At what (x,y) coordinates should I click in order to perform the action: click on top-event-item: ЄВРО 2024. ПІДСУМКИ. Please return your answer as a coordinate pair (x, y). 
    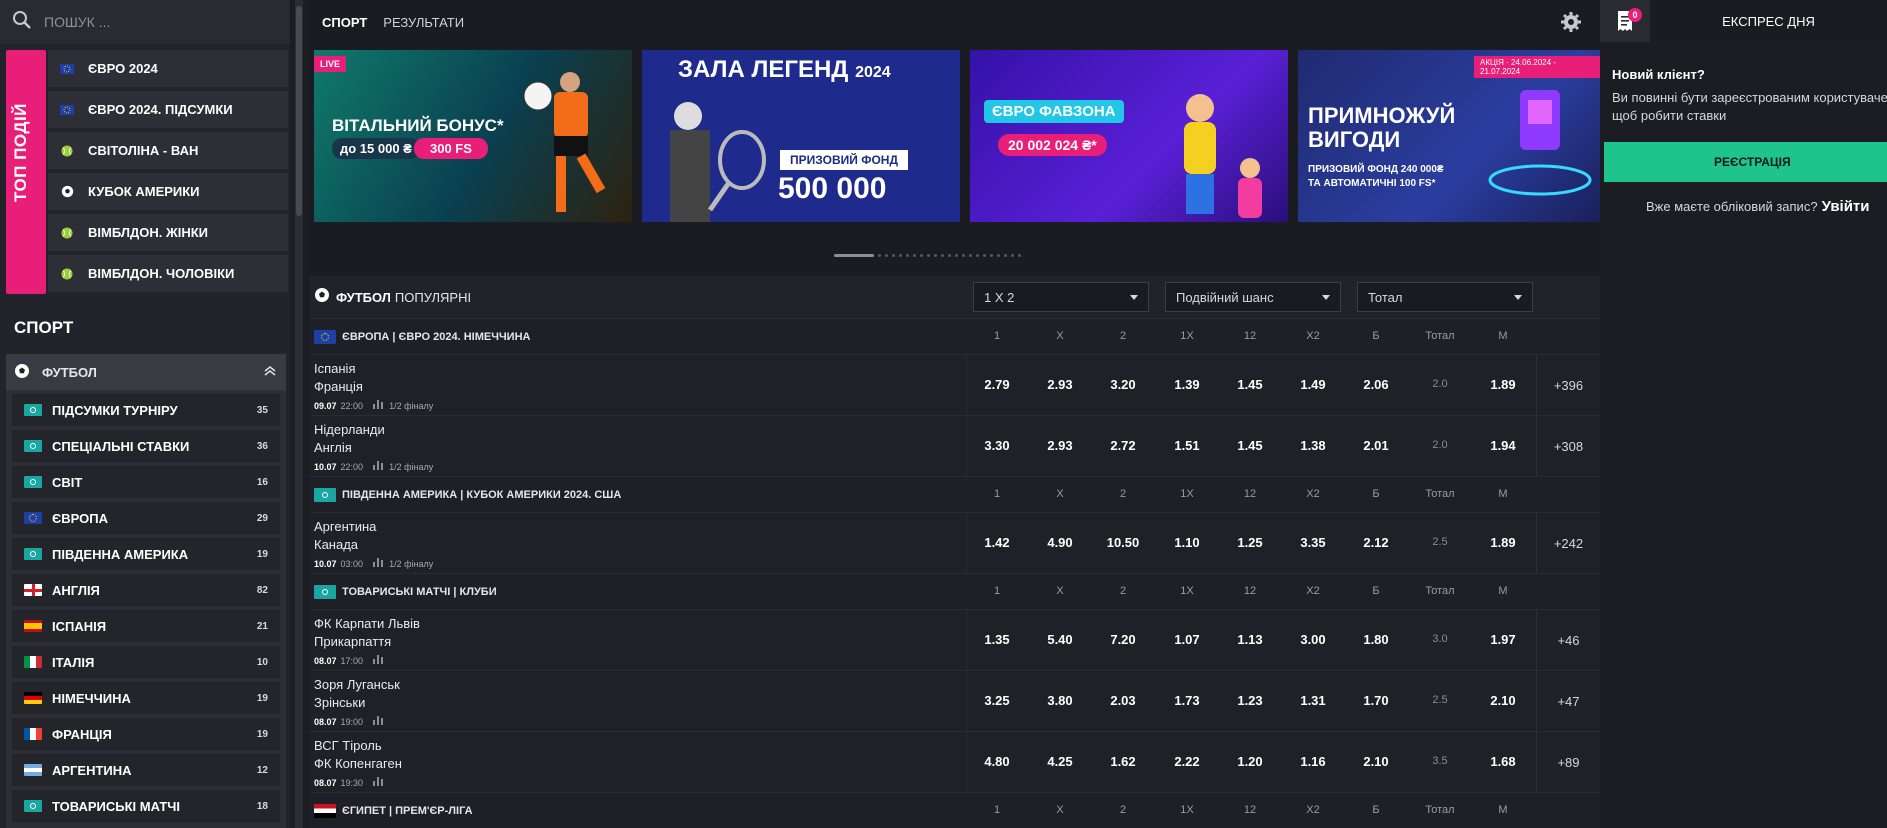
    Looking at the image, I should click on (168, 109).